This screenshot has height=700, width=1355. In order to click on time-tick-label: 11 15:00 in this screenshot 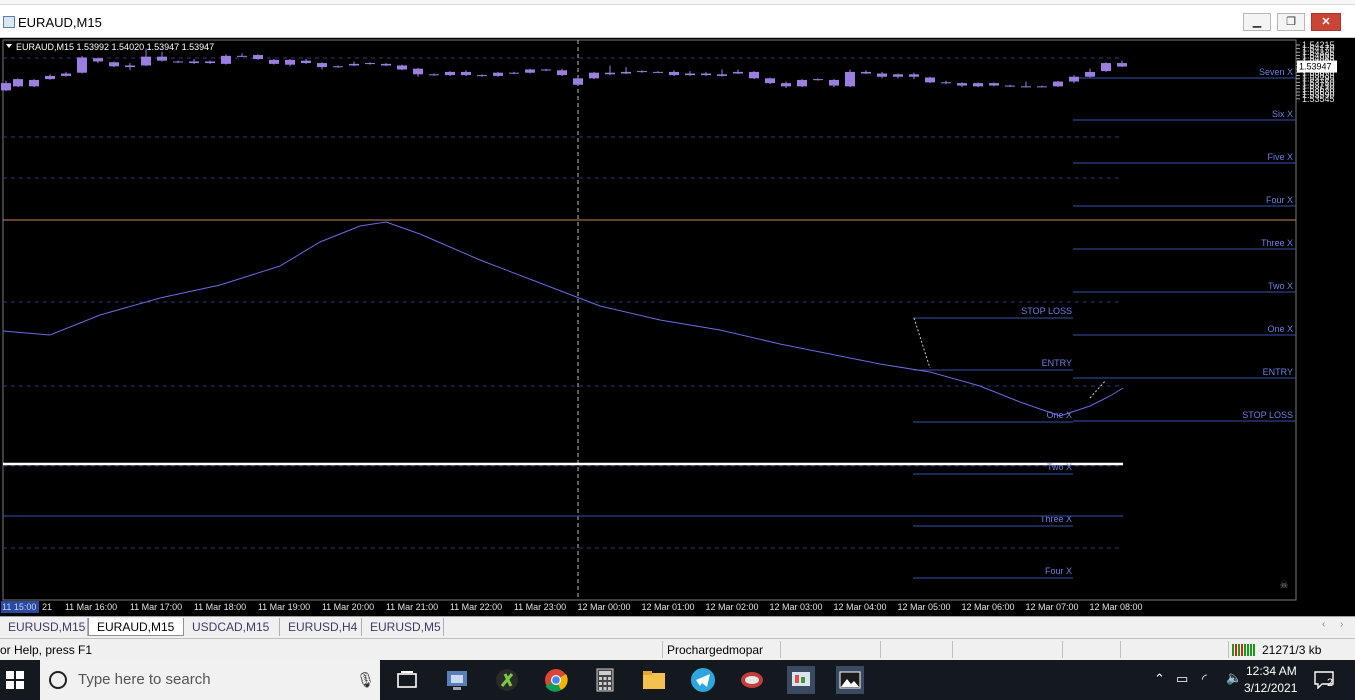, I will do `click(19, 607)`.